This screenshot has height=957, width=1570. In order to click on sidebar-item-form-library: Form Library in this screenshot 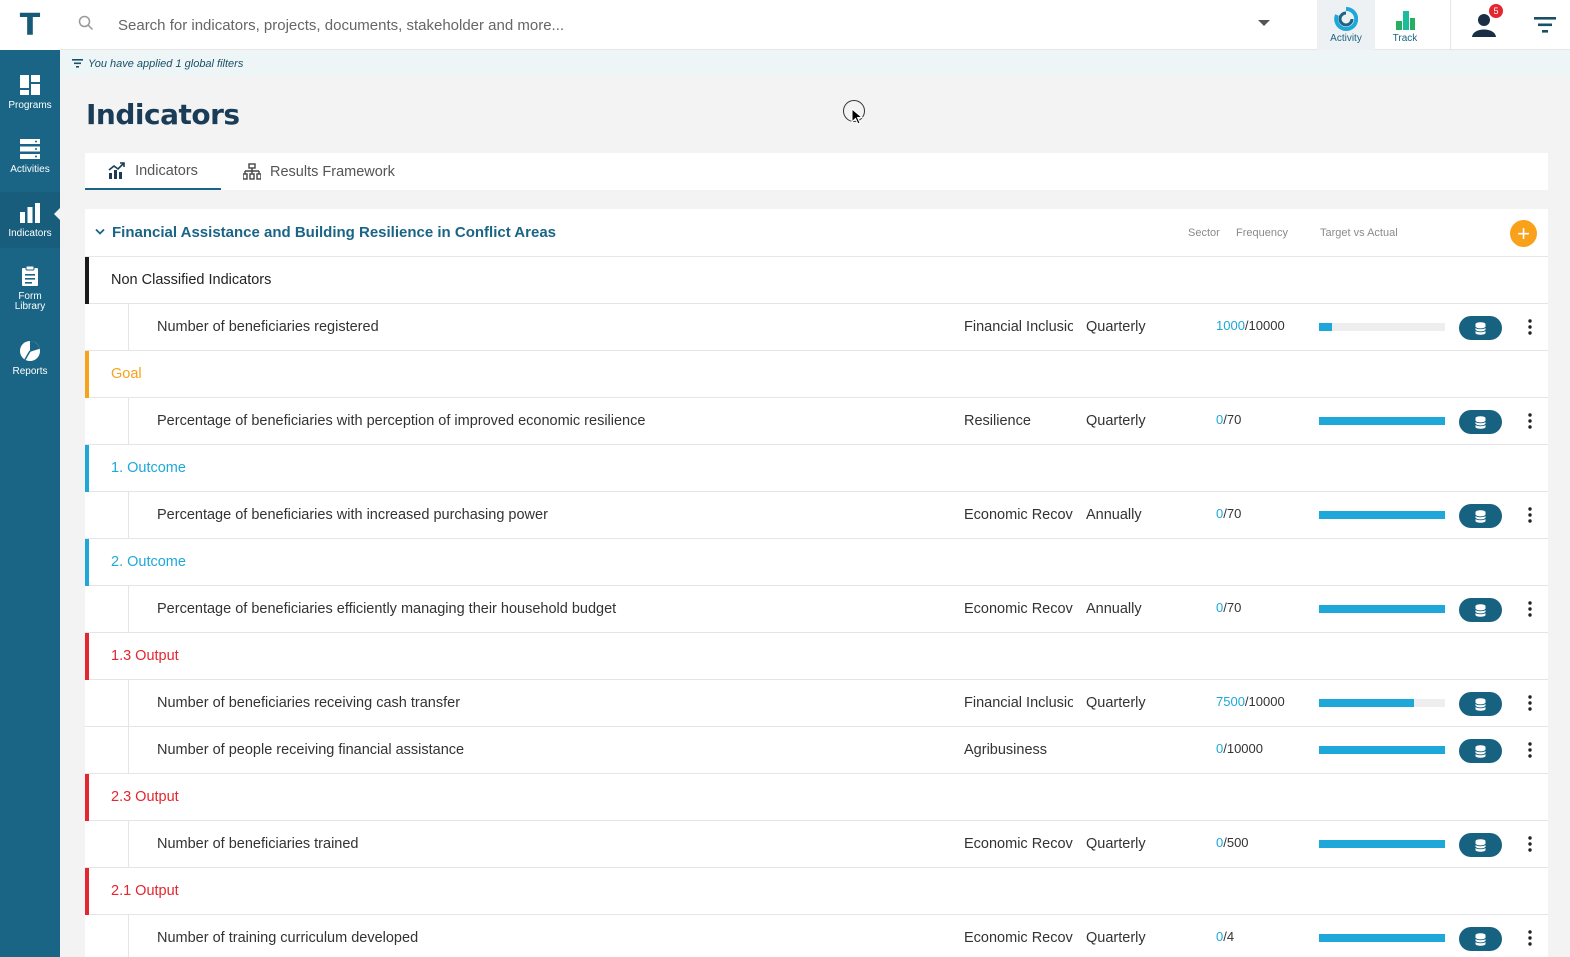, I will do `click(30, 295)`.